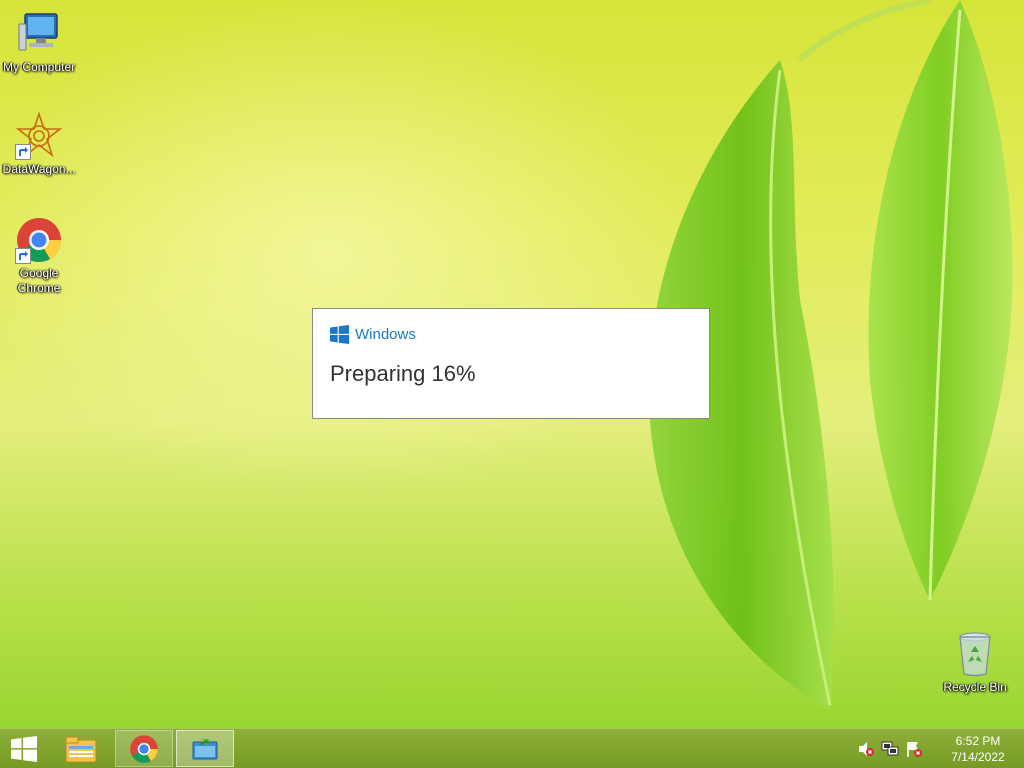 Image resolution: width=1024 pixels, height=768 pixels. Describe the element at coordinates (39, 34) in the screenshot. I see `computer-icon` at that location.